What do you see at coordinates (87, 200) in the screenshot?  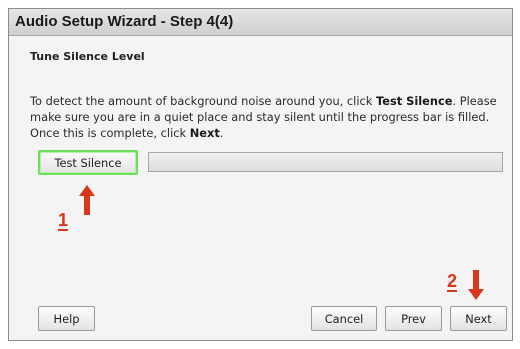 I see `annotation-arrow-up-icon` at bounding box center [87, 200].